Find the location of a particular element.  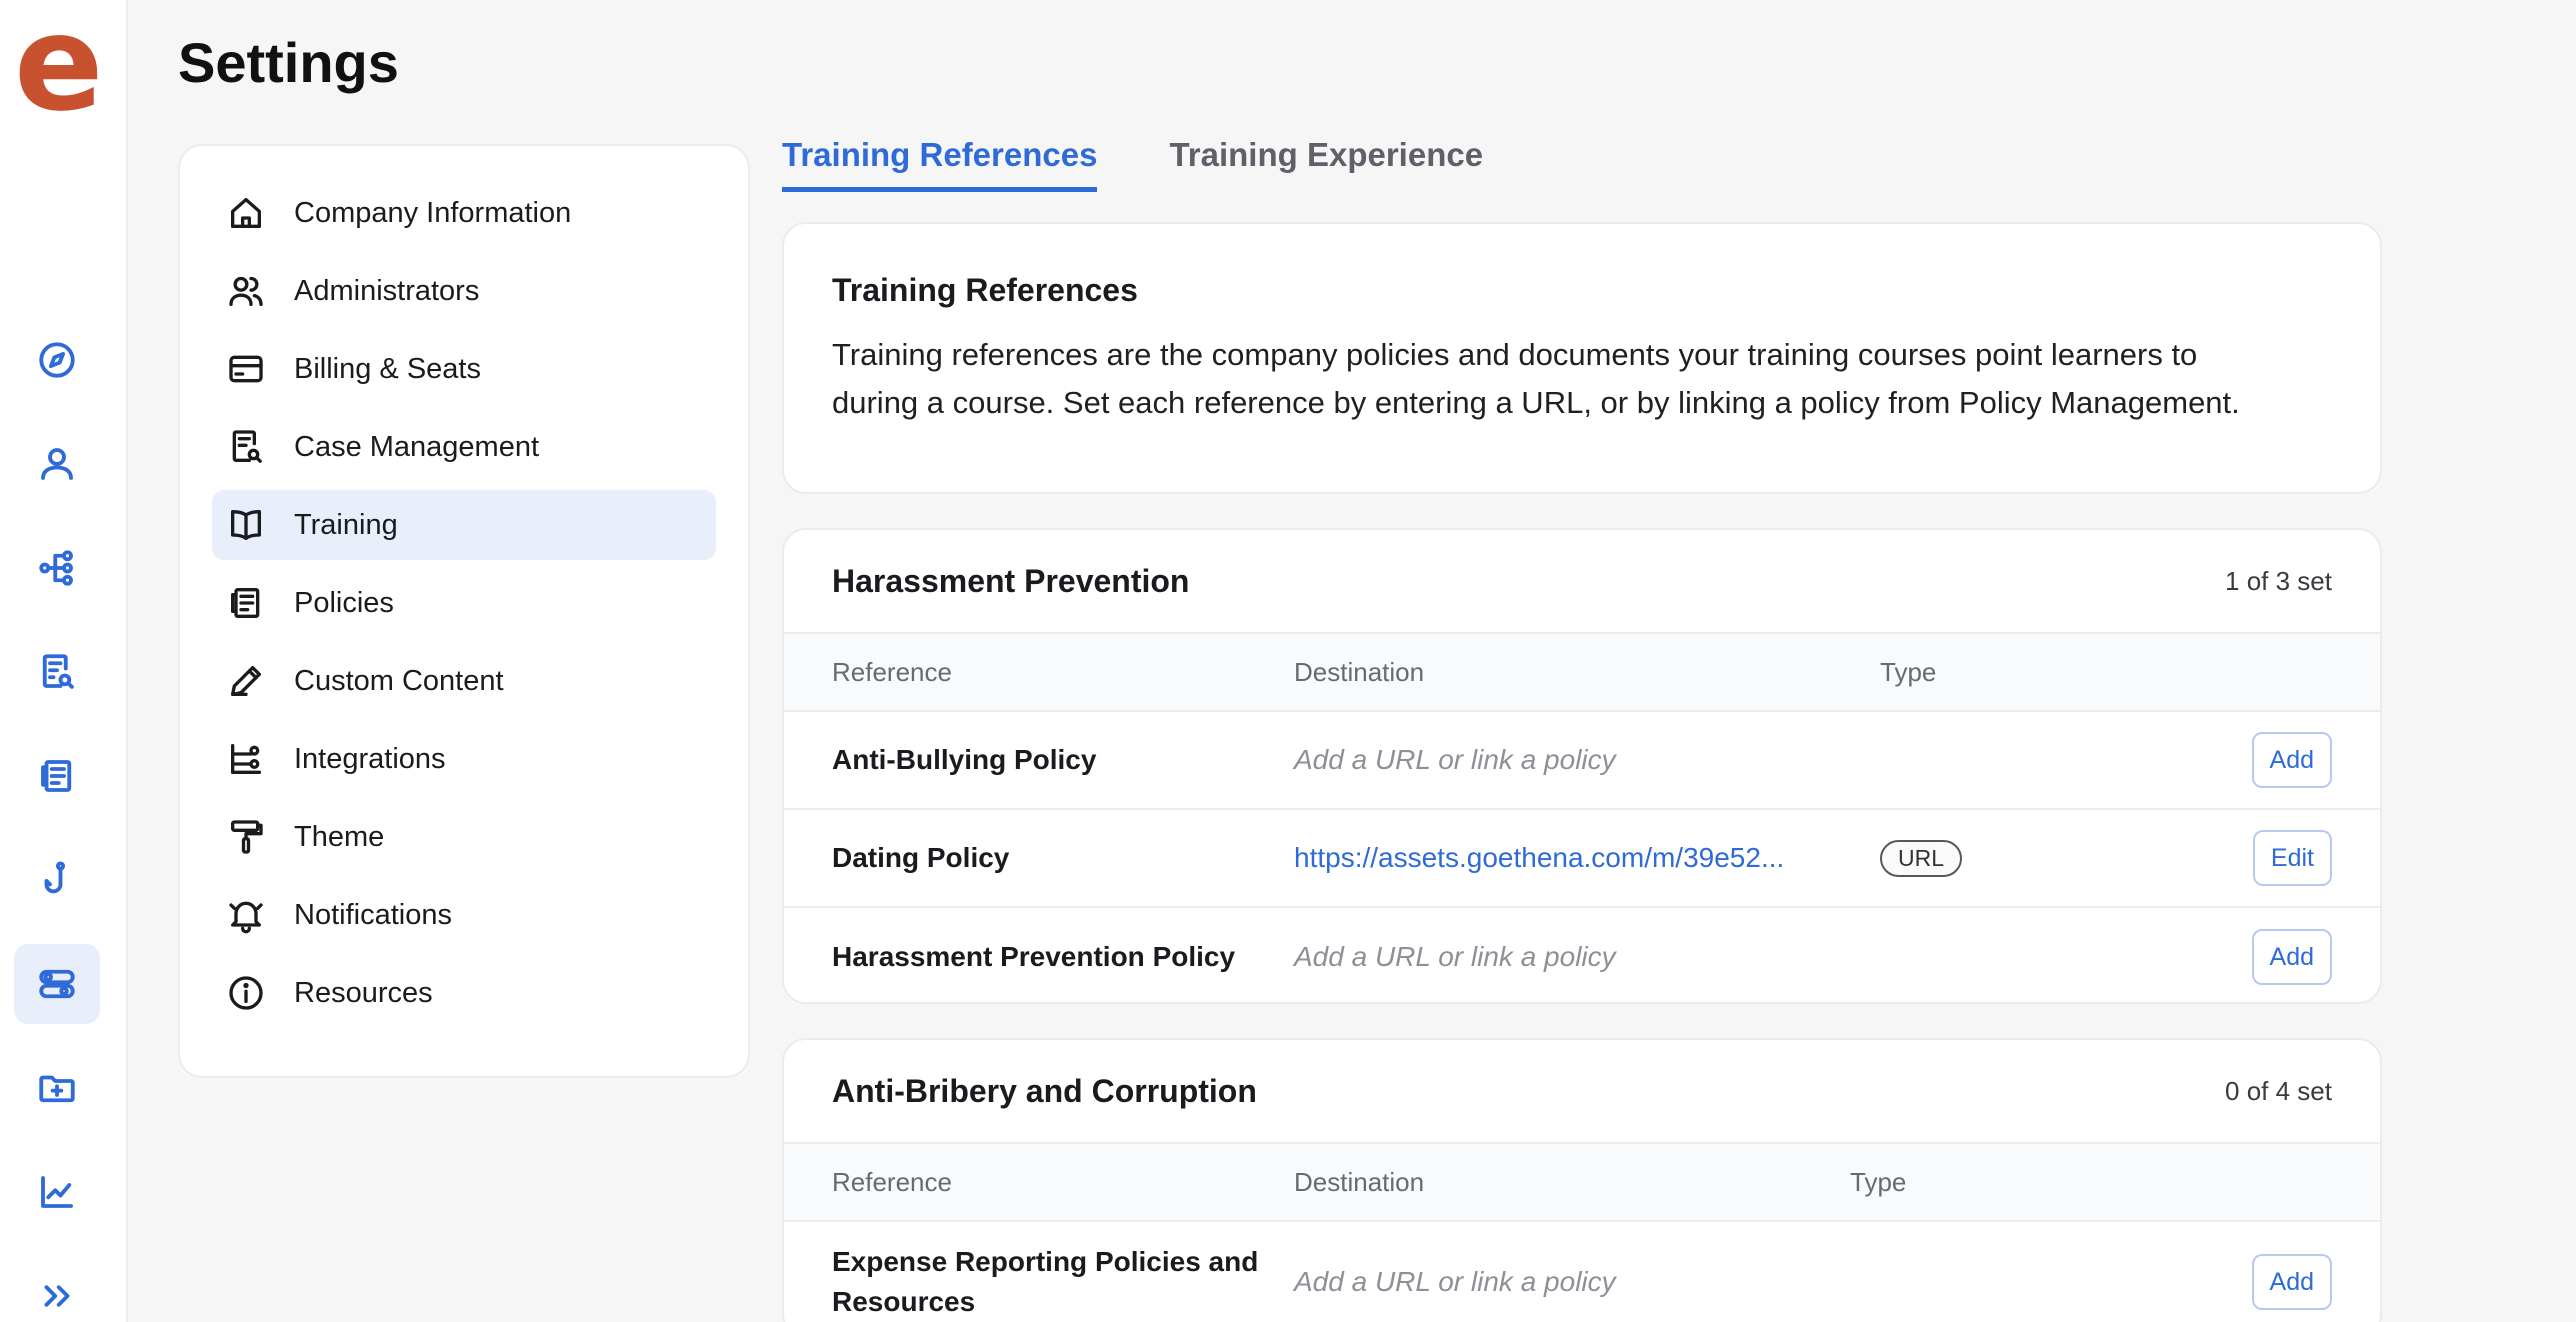

menu-item-billing-seats: Billing & Seats is located at coordinates (464, 369).